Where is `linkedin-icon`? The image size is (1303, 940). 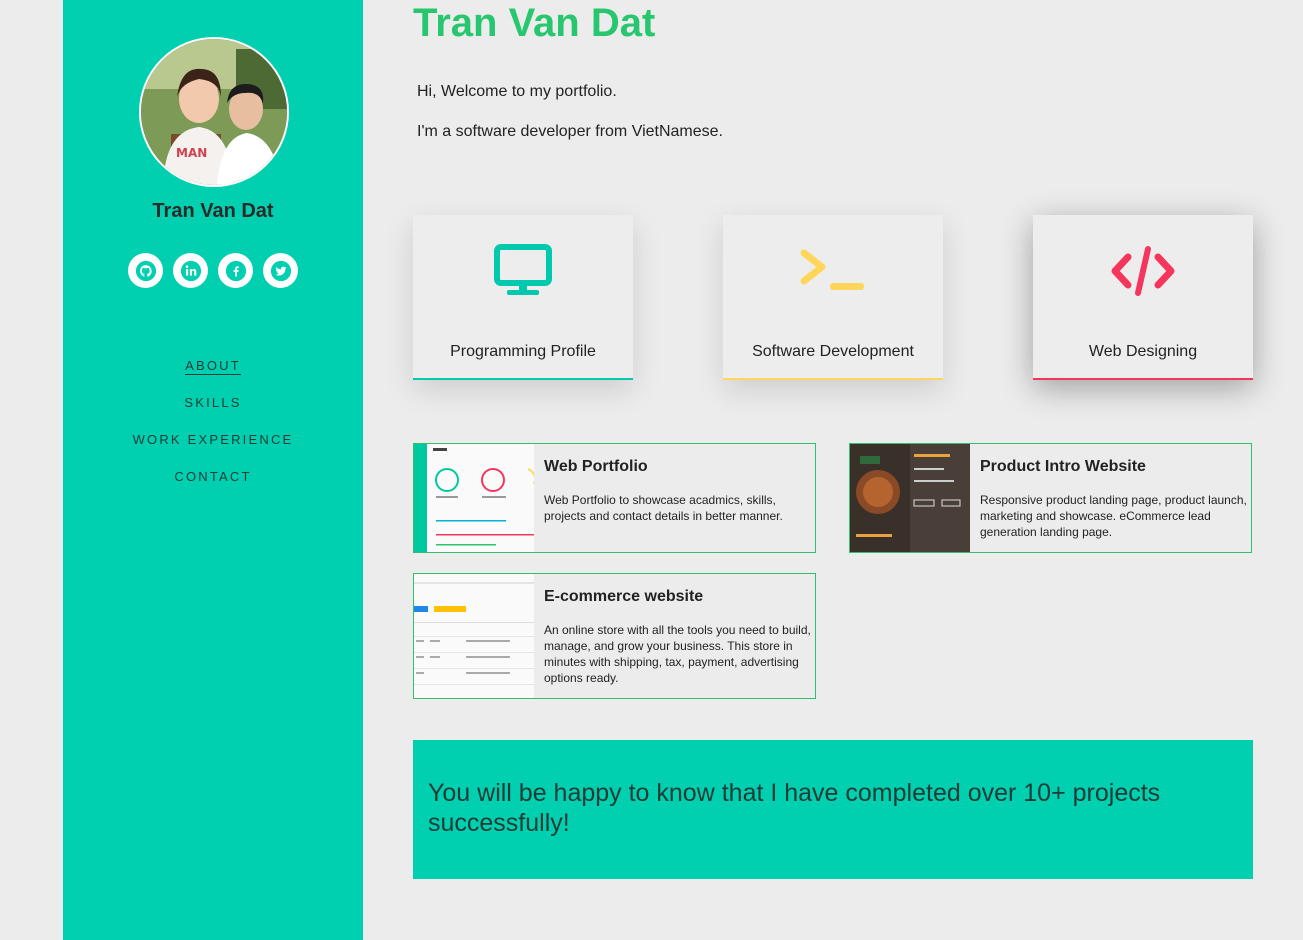
linkedin-icon is located at coordinates (190, 270).